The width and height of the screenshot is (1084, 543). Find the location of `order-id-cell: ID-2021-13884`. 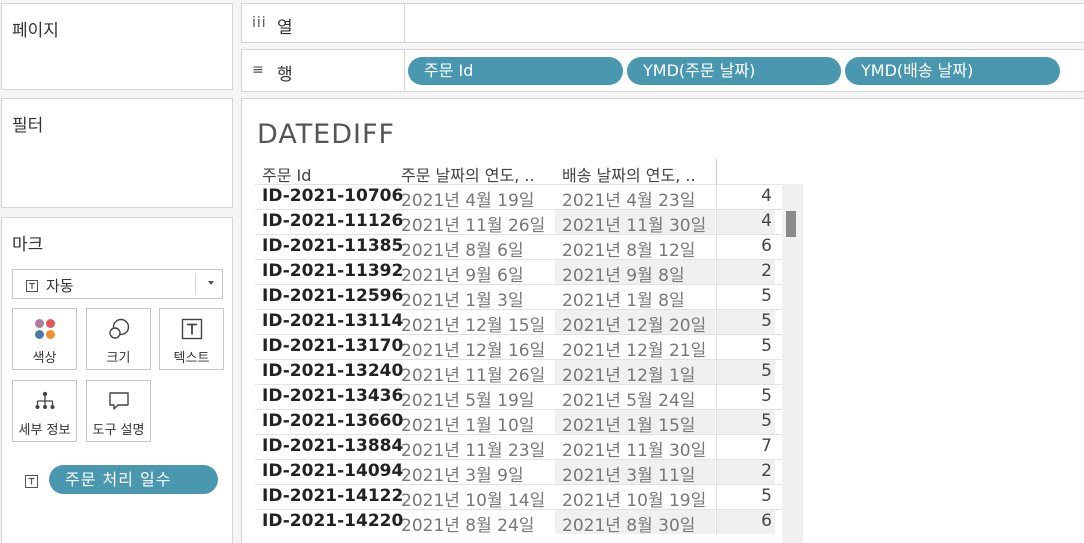

order-id-cell: ID-2021-13884 is located at coordinates (332, 446).